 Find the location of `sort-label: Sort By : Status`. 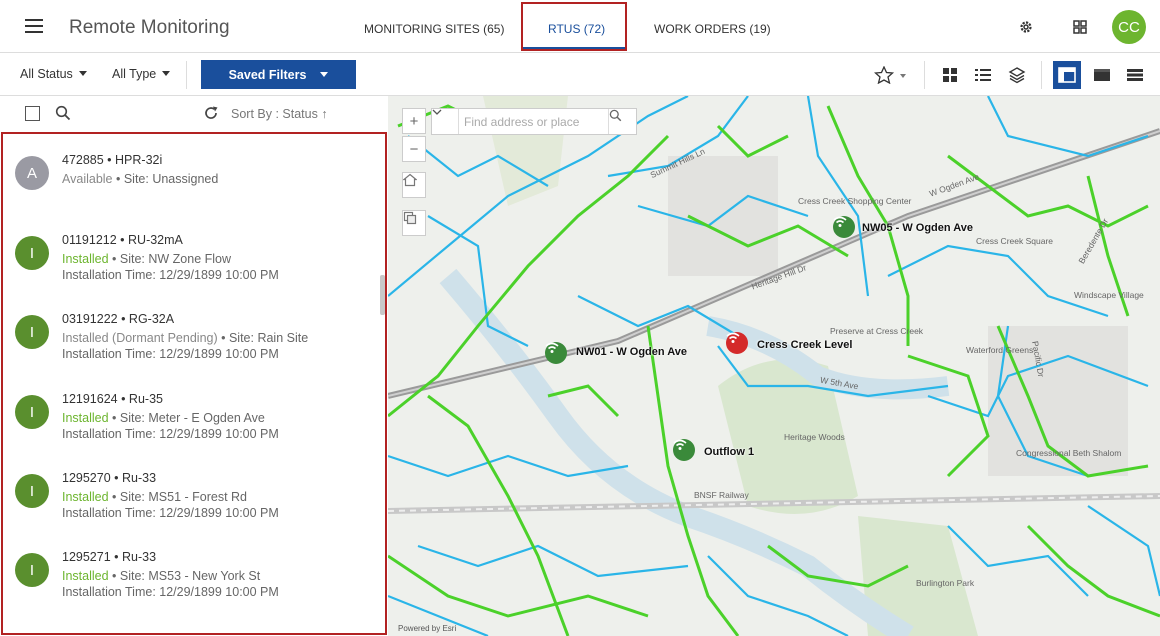

sort-label: Sort By : Status is located at coordinates (274, 114).